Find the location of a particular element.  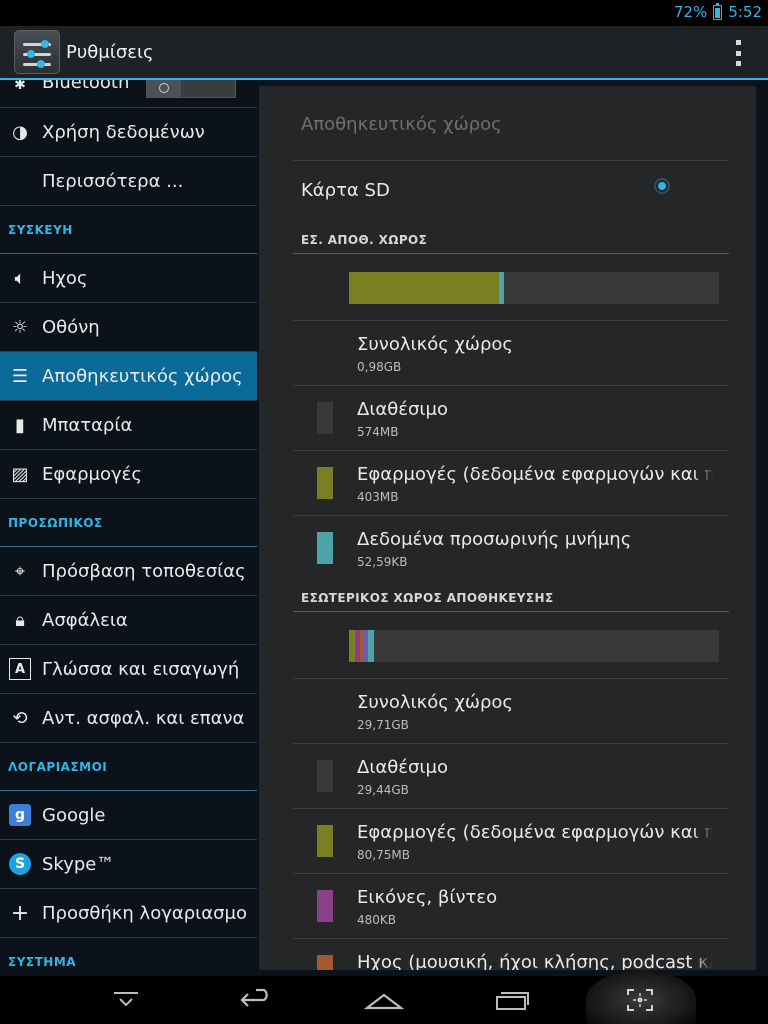

sidebar-item-google: g Google is located at coordinates (128, 815).